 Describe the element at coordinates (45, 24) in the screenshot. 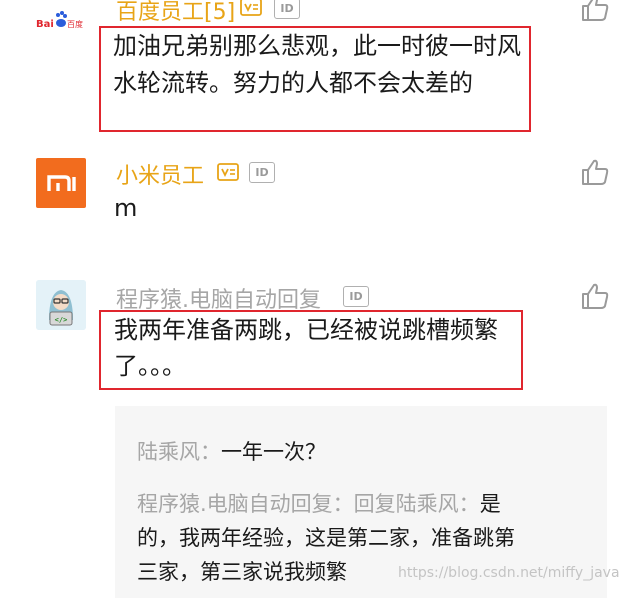

I see `baidu-logo-text: Bai` at that location.